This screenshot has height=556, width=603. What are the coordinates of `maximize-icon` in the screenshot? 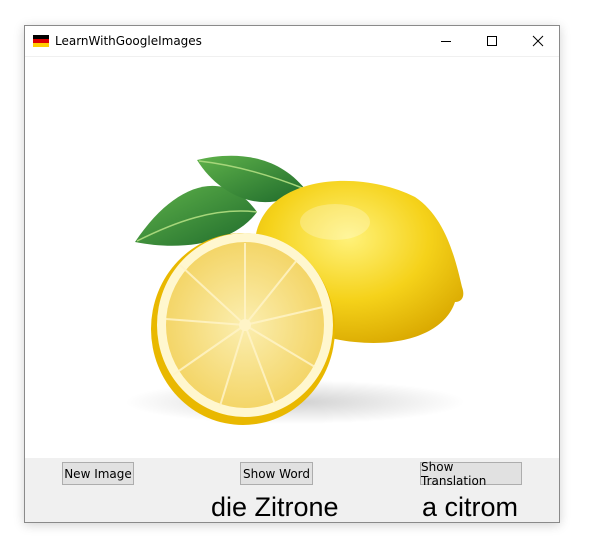 It's located at (492, 41).